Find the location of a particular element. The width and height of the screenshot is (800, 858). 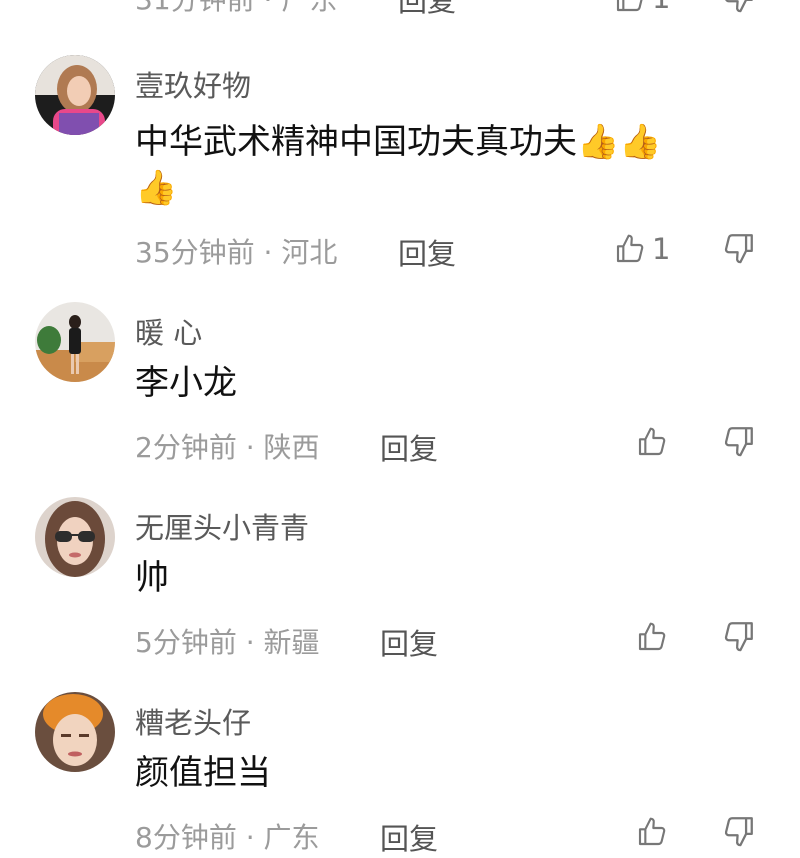

comment-meta: 2分钟前 · 陕西 is located at coordinates (227, 447).